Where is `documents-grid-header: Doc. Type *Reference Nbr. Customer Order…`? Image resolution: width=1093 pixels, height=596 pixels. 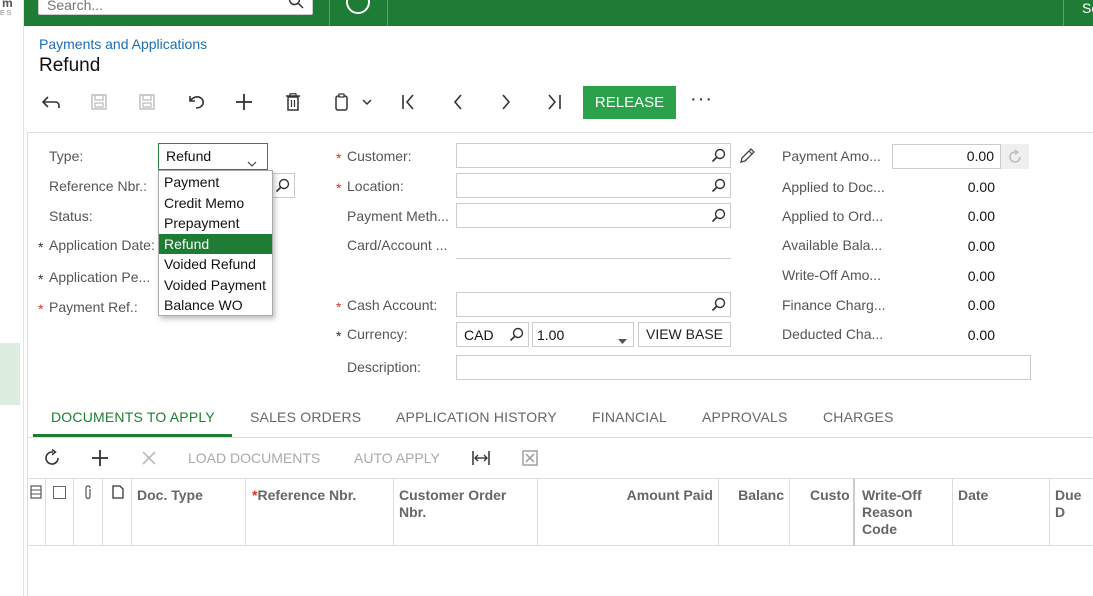 documents-grid-header: Doc. Type *Reference Nbr. Customer Order… is located at coordinates (560, 512).